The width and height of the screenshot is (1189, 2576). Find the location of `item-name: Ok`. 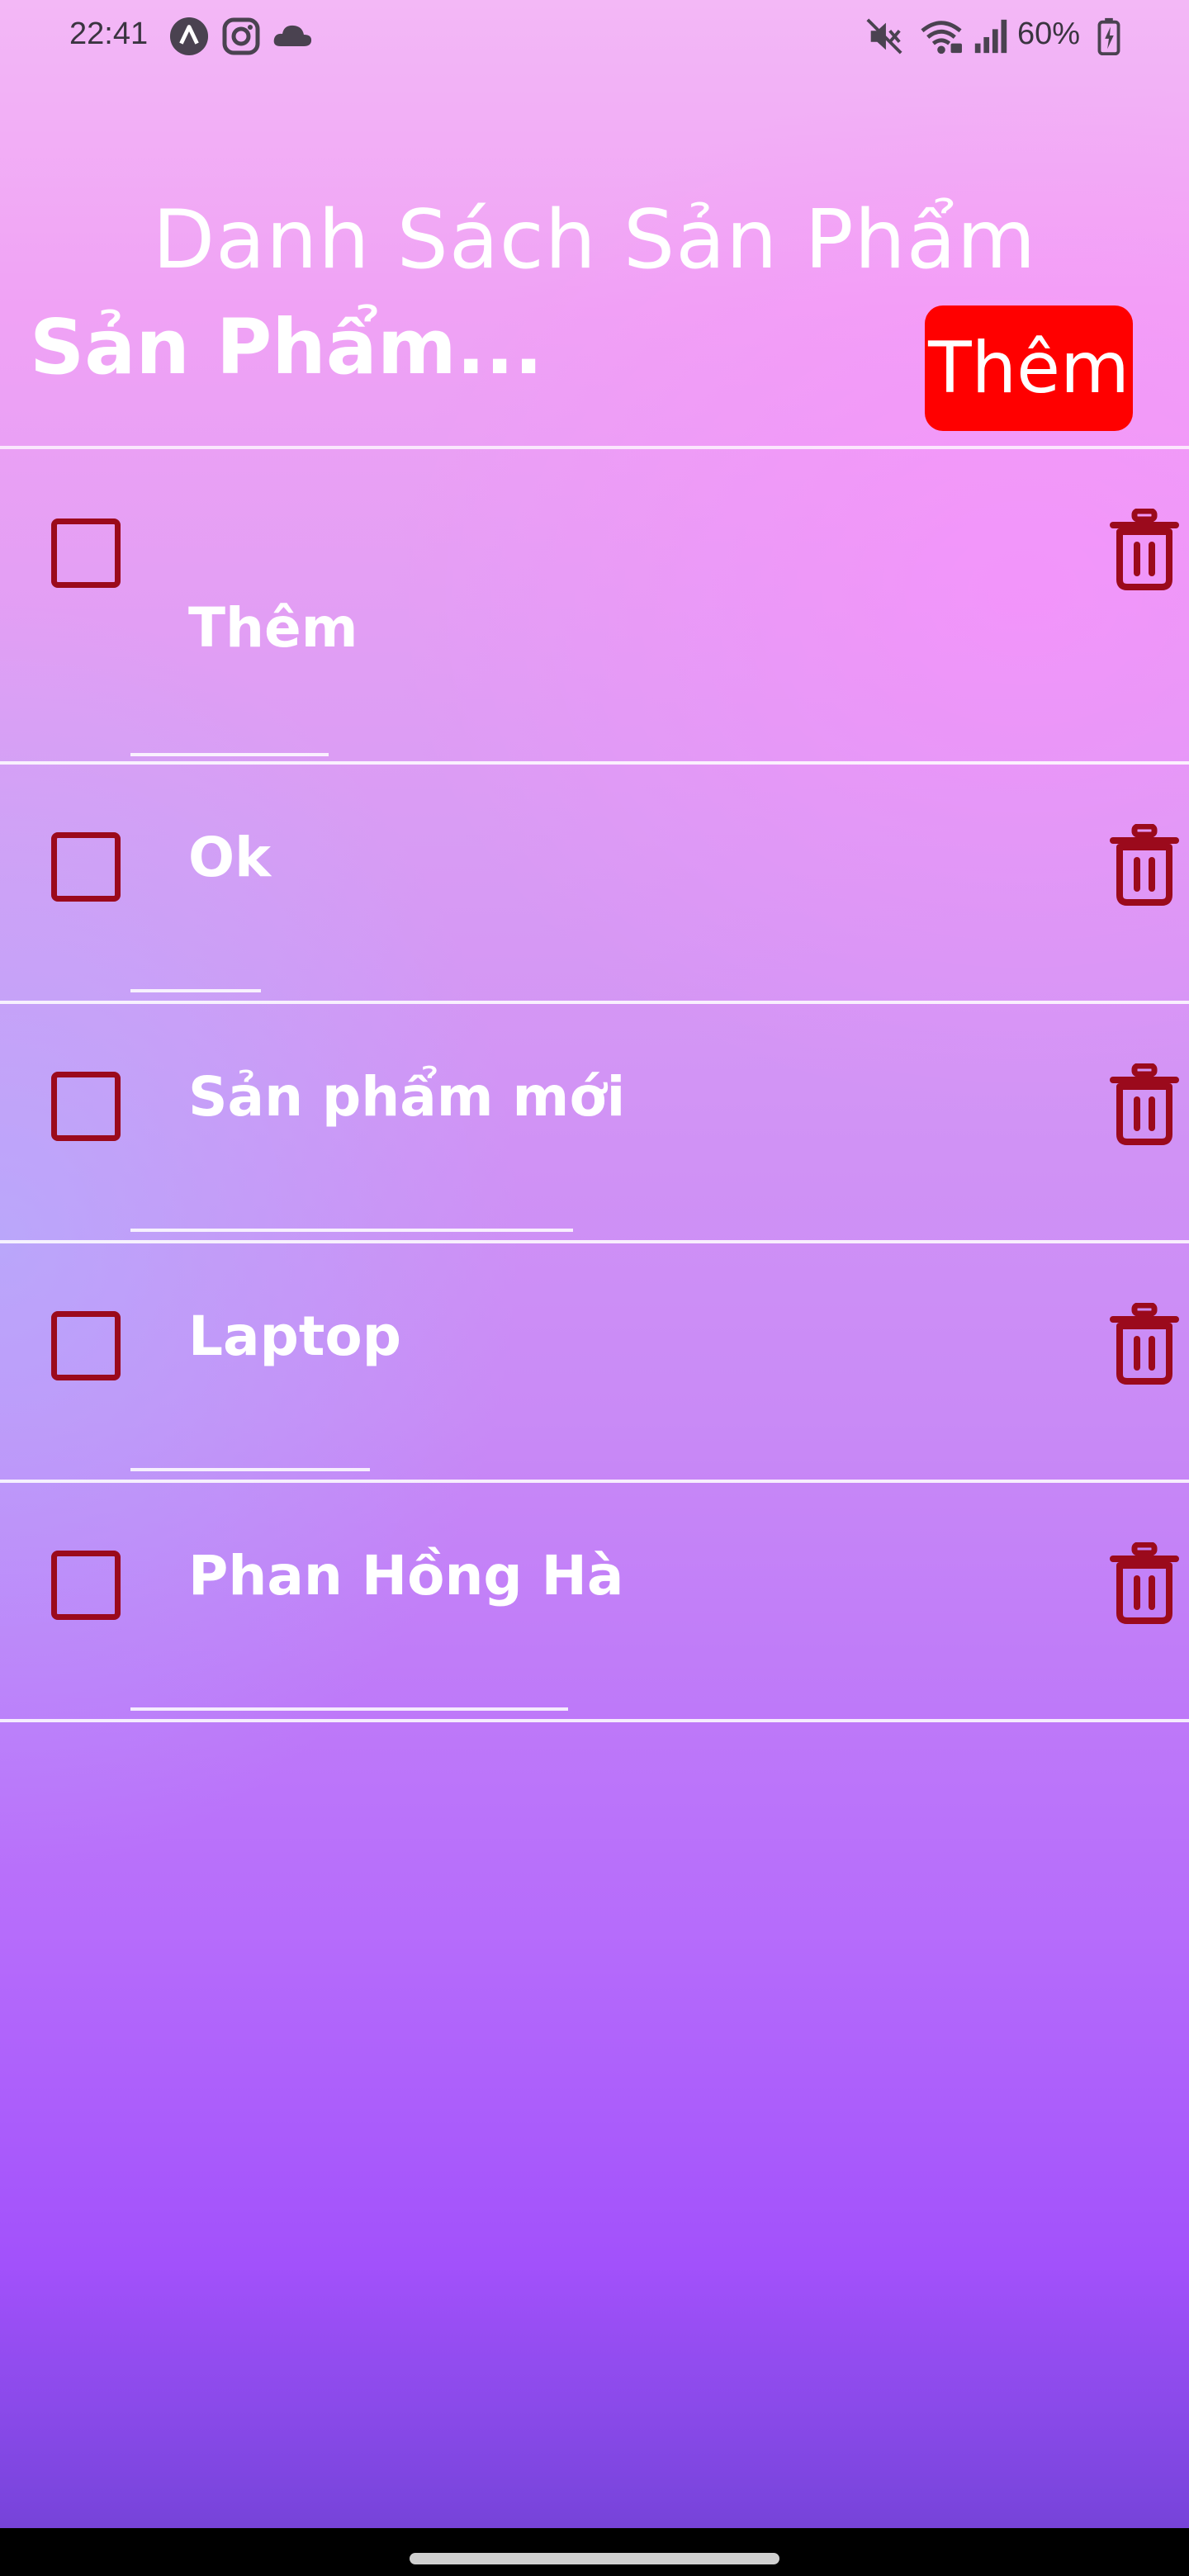

item-name: Ok is located at coordinates (229, 857).